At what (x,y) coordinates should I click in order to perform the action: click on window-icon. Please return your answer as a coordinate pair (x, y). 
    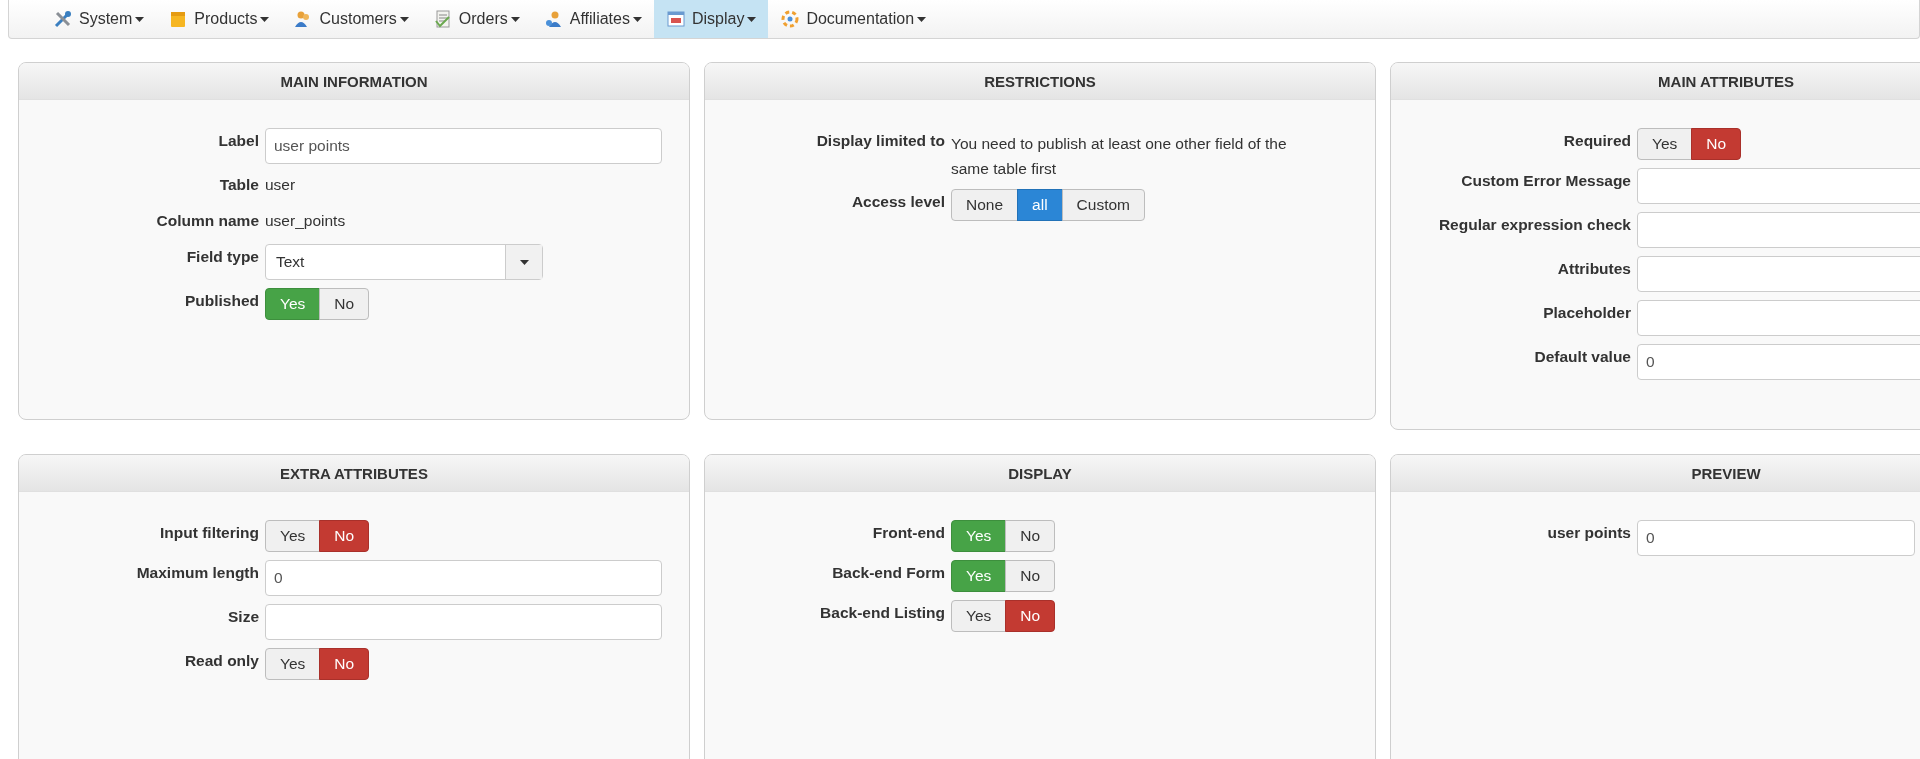
    Looking at the image, I should click on (675, 19).